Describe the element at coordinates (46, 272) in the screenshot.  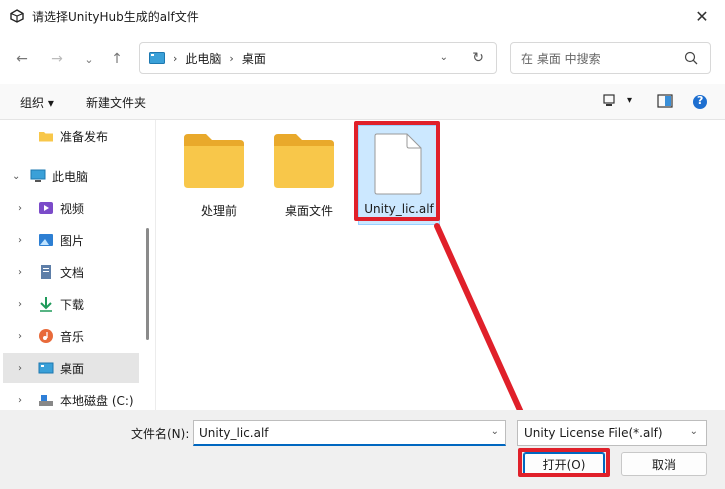
I see `document-icon` at that location.